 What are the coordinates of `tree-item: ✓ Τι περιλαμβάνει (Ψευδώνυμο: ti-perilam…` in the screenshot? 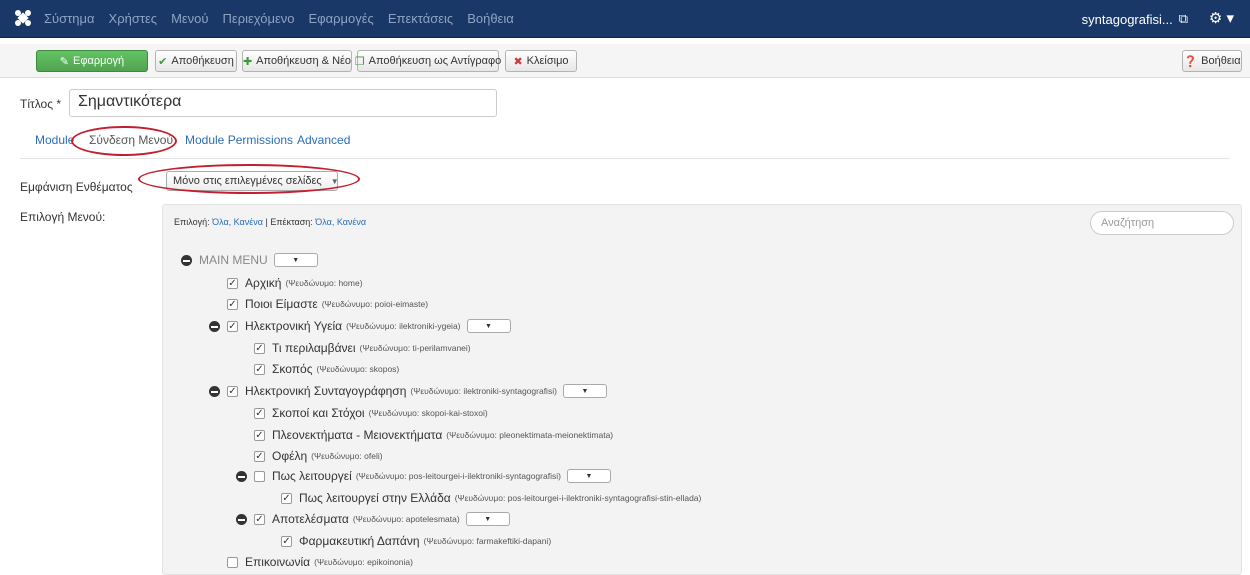 It's located at (362, 348).